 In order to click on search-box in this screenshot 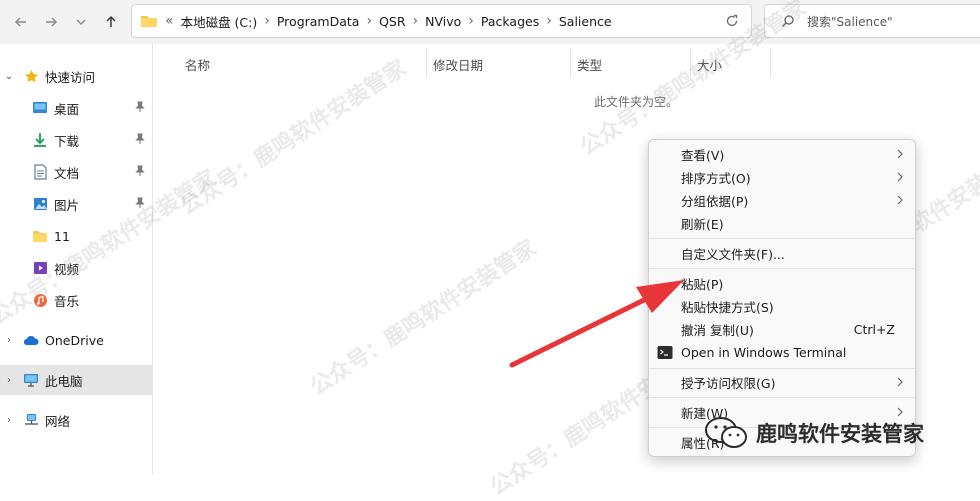, I will do `click(872, 21)`.